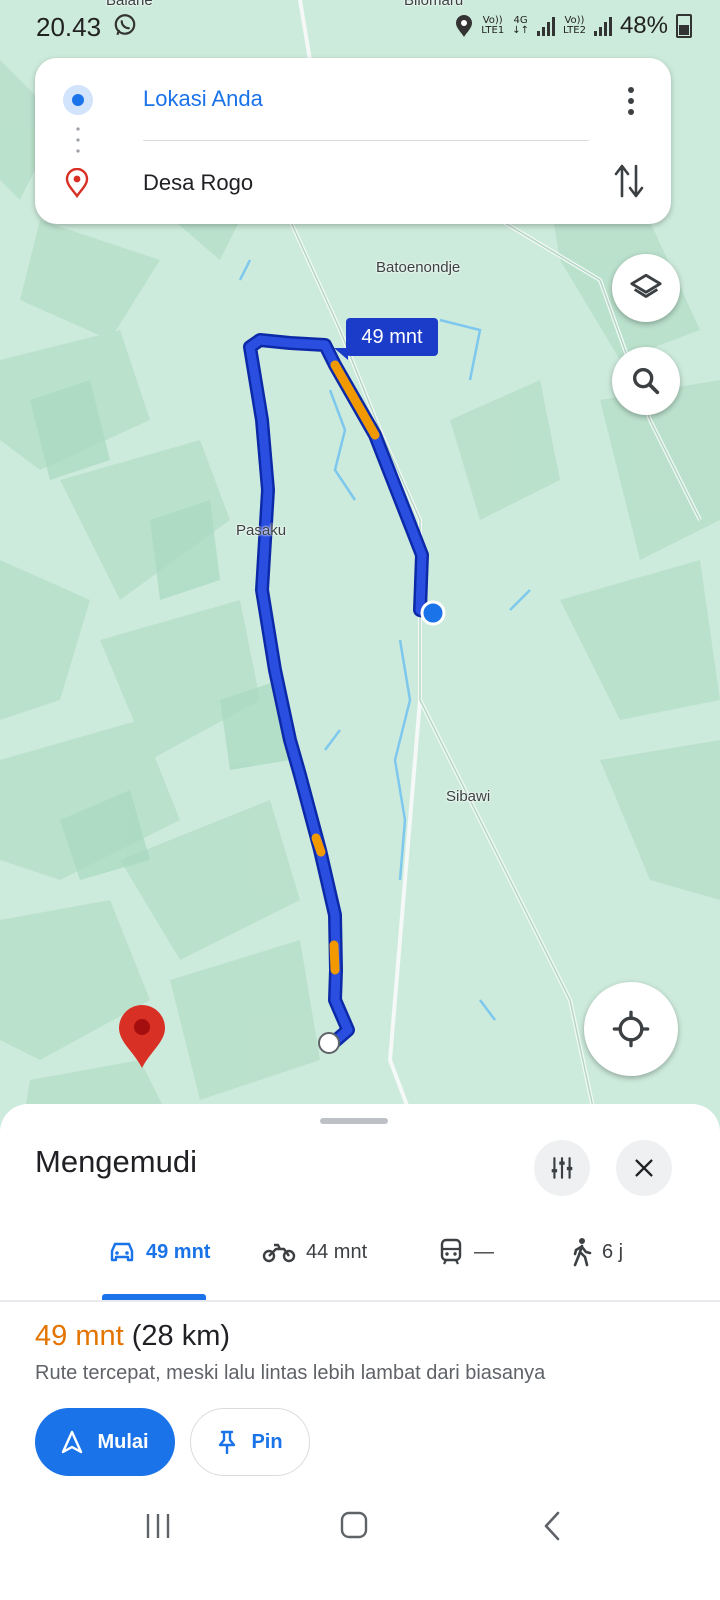  I want to click on route-options-button, so click(562, 1168).